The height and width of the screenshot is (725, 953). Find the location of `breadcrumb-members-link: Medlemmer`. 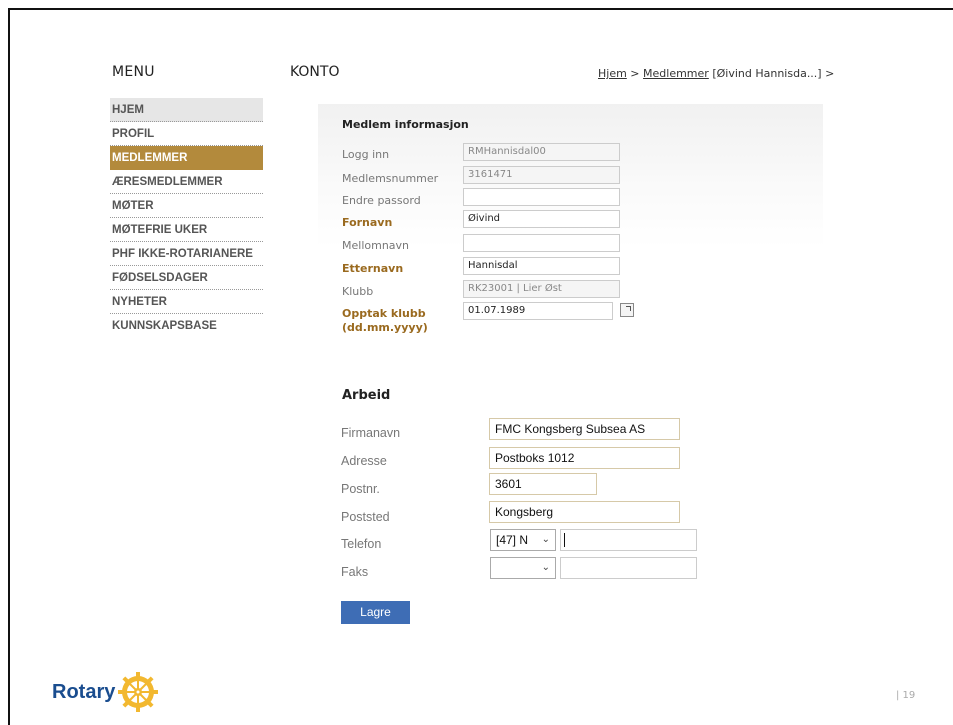

breadcrumb-members-link: Medlemmer is located at coordinates (676, 73).